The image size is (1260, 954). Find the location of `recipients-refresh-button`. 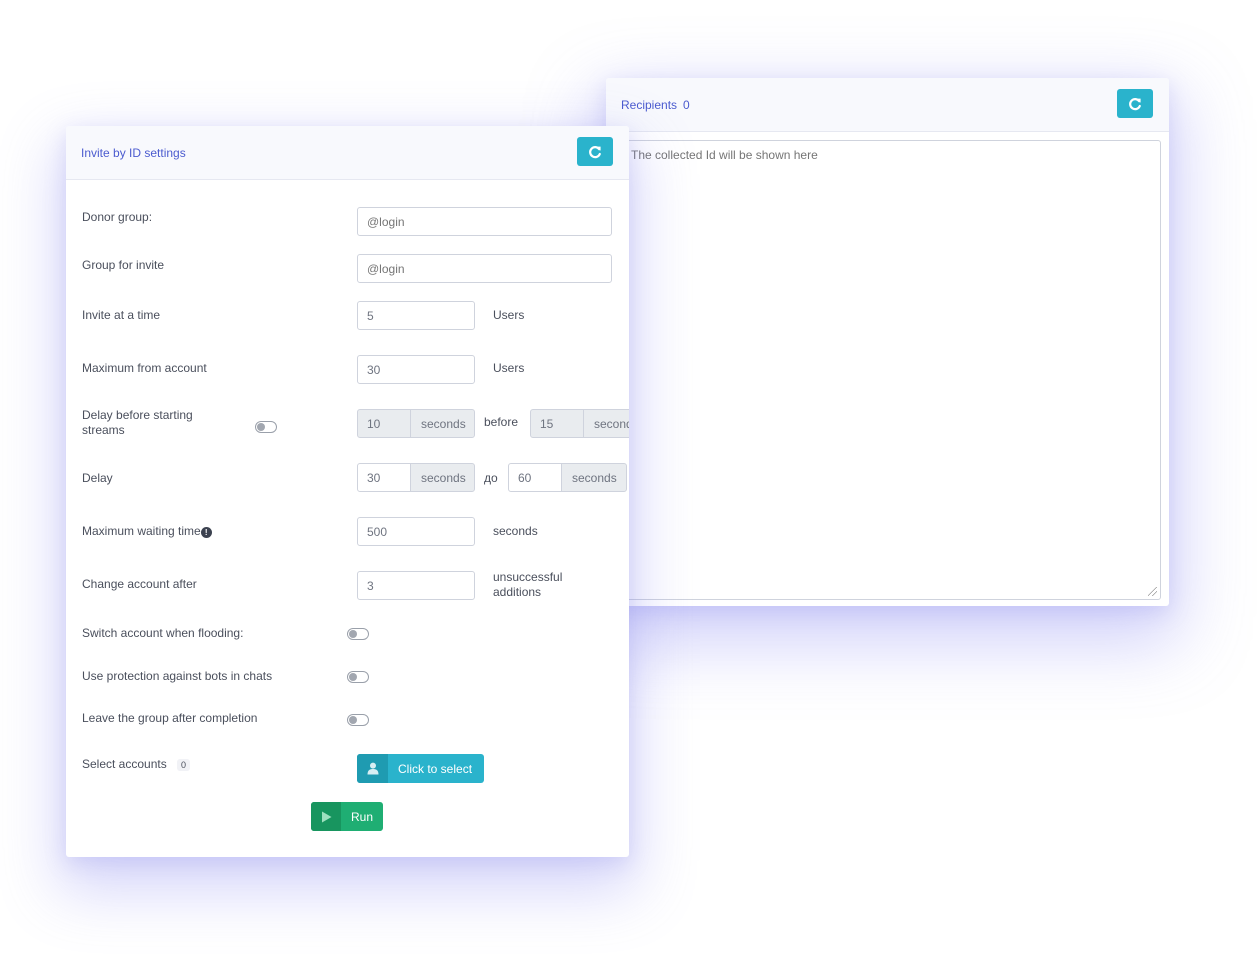

recipients-refresh-button is located at coordinates (1135, 103).